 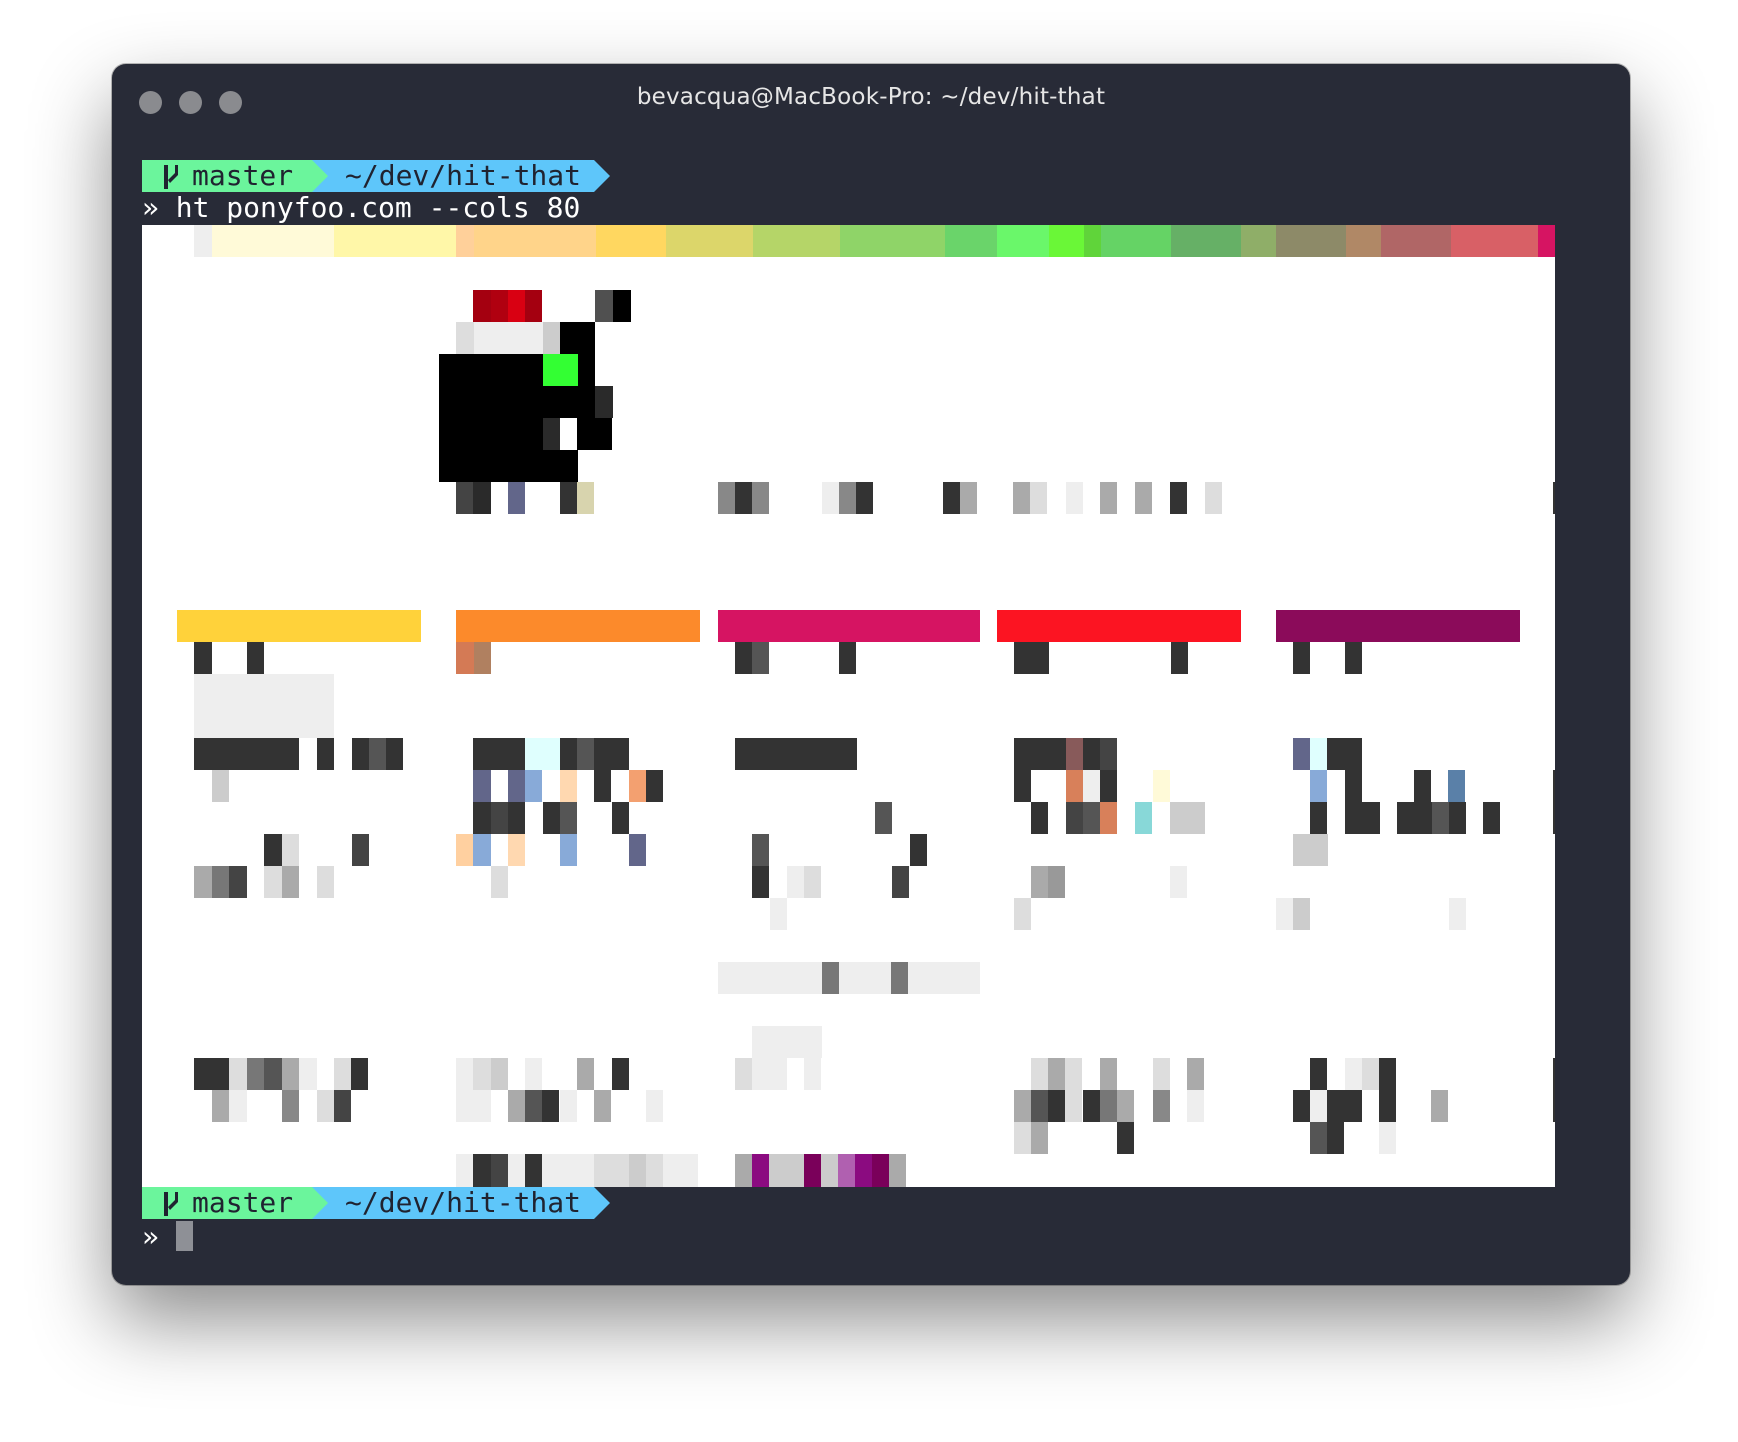 I want to click on command-line: » ht ponyfoo.com --cols 80, so click(x=361, y=208).